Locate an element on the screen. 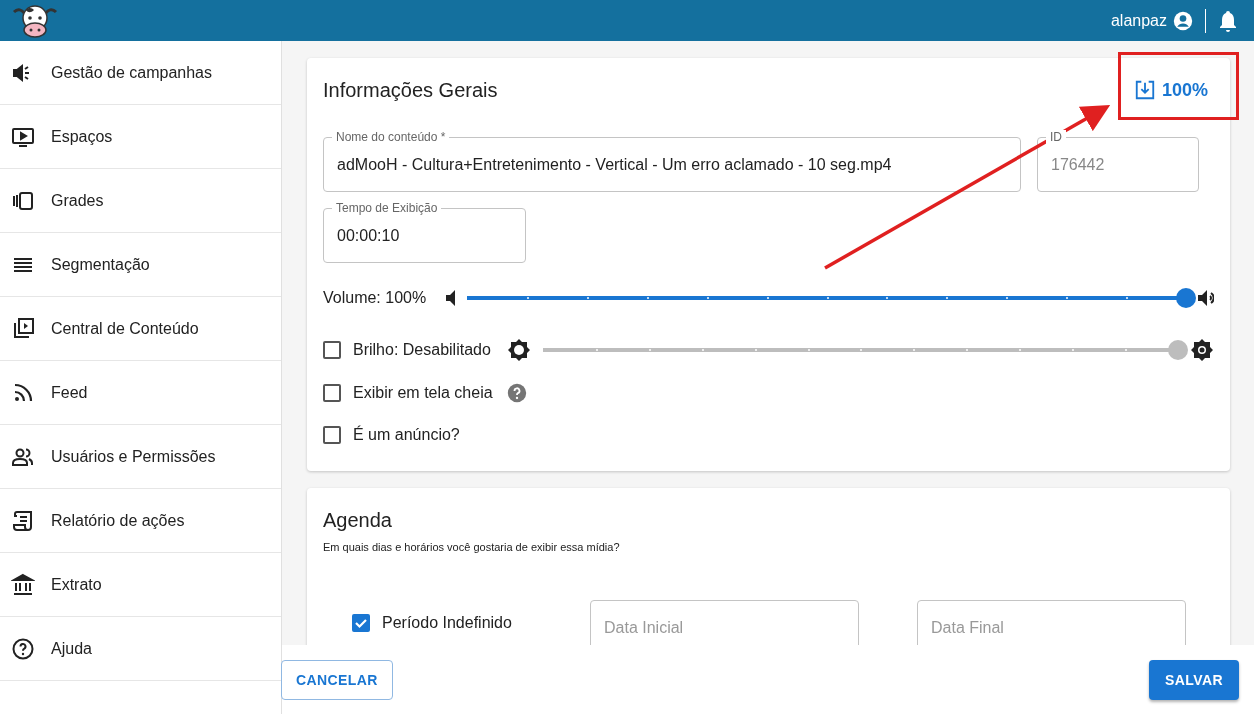 Image resolution: width=1254 pixels, height=714 pixels. checkbox-label: Brilho: Desabilitado is located at coordinates (422, 350).